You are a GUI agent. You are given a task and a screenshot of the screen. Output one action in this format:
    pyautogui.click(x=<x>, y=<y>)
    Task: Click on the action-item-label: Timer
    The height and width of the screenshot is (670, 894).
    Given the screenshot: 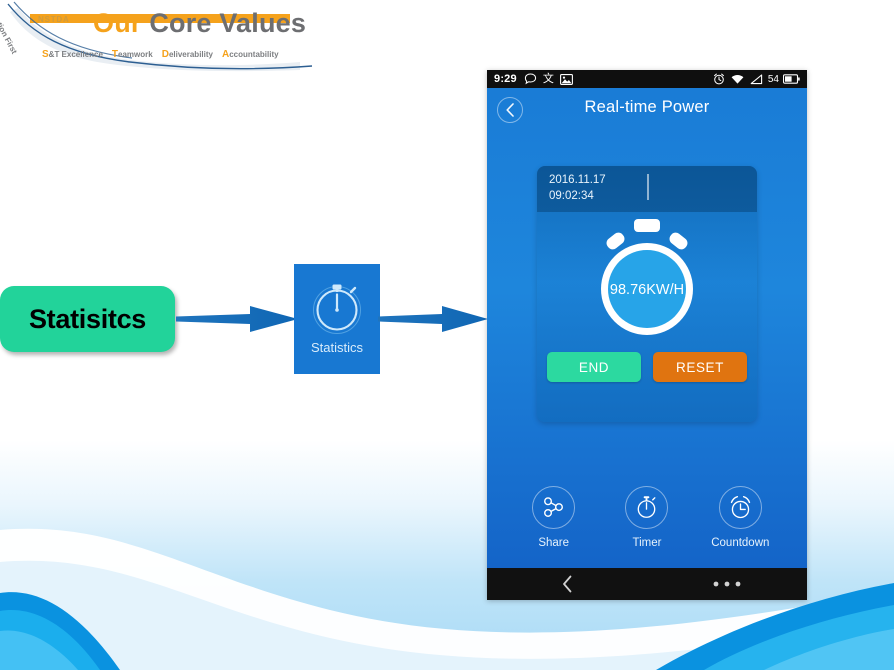 What is the action you would take?
    pyautogui.click(x=647, y=543)
    